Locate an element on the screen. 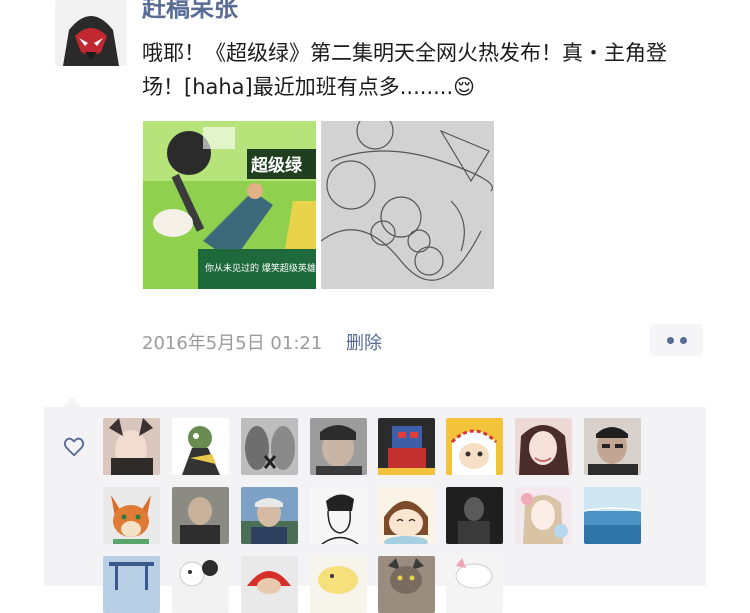 This screenshot has width=750, height=613. post-meta: 2016年5月5日 01:21 删除 is located at coordinates (262, 342).